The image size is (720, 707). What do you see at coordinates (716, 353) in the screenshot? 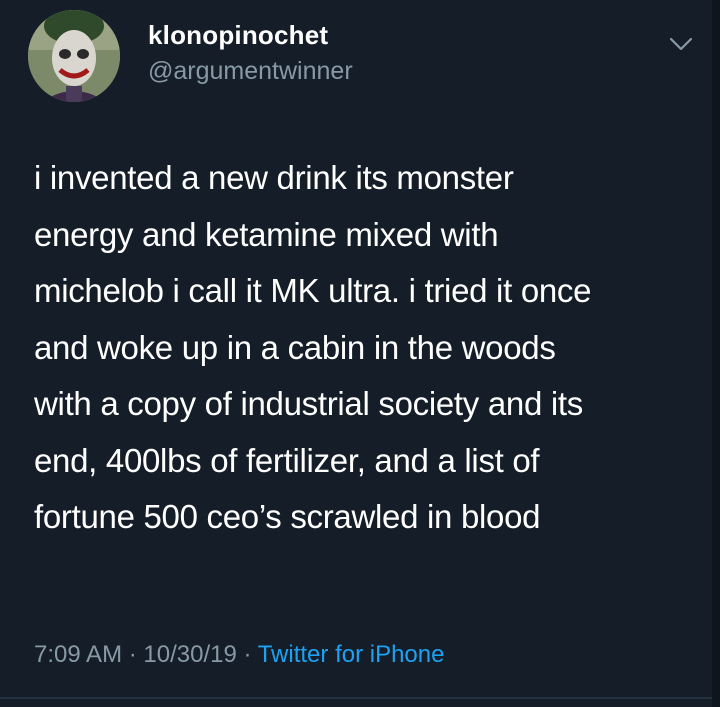
I see `frame-edge` at bounding box center [716, 353].